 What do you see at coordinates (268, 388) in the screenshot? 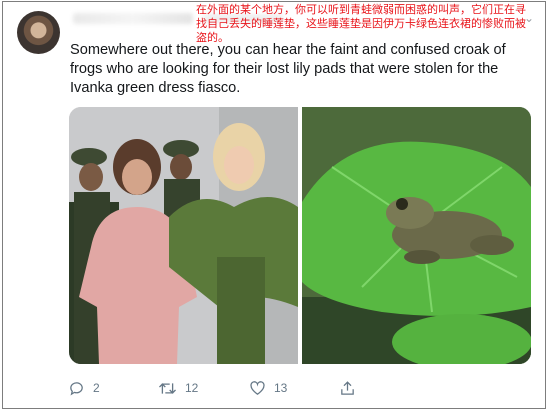
I see `like-button: 13` at bounding box center [268, 388].